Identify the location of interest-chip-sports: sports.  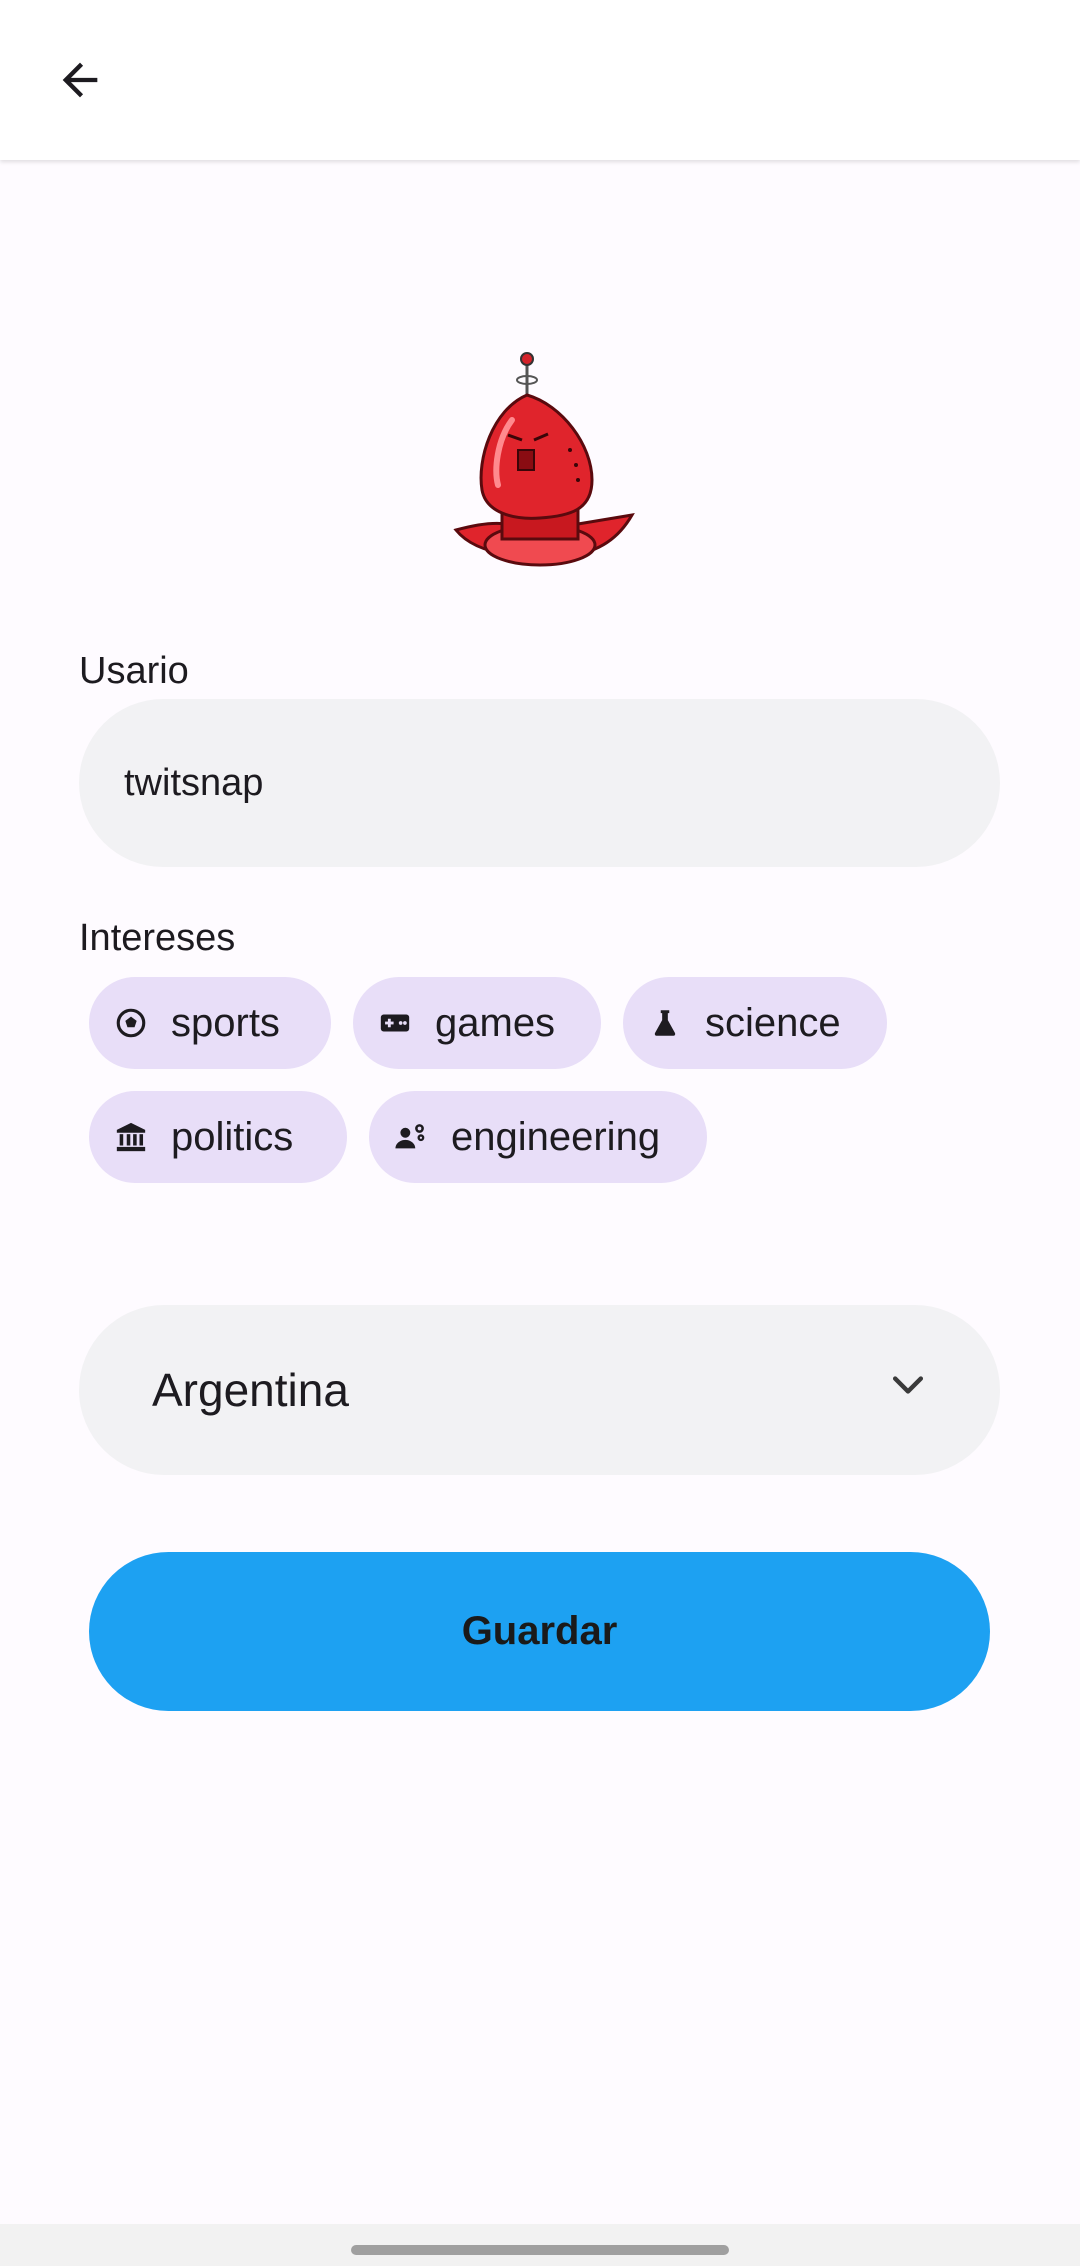
(210, 1023).